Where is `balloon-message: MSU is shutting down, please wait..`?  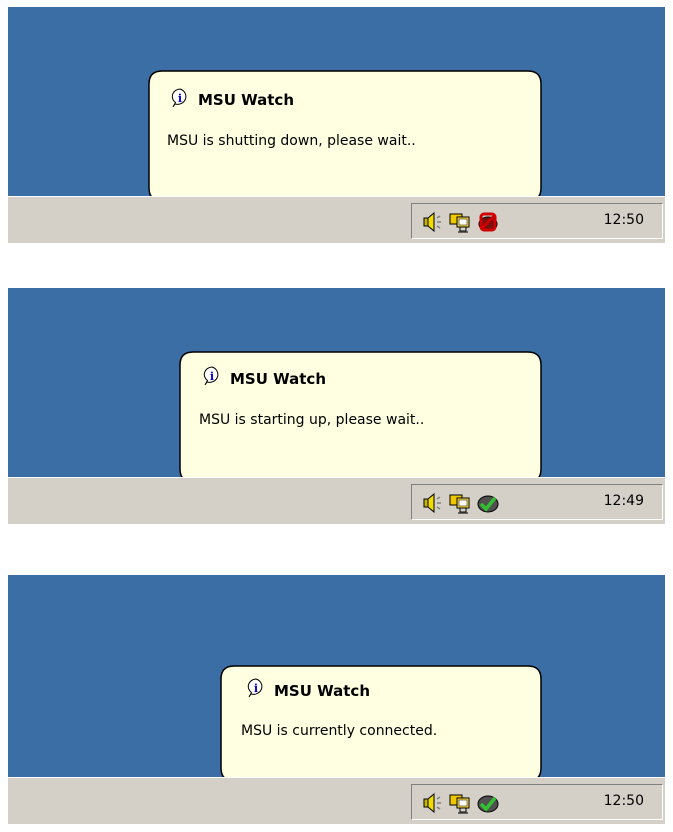
balloon-message: MSU is shutting down, please wait.. is located at coordinates (291, 141).